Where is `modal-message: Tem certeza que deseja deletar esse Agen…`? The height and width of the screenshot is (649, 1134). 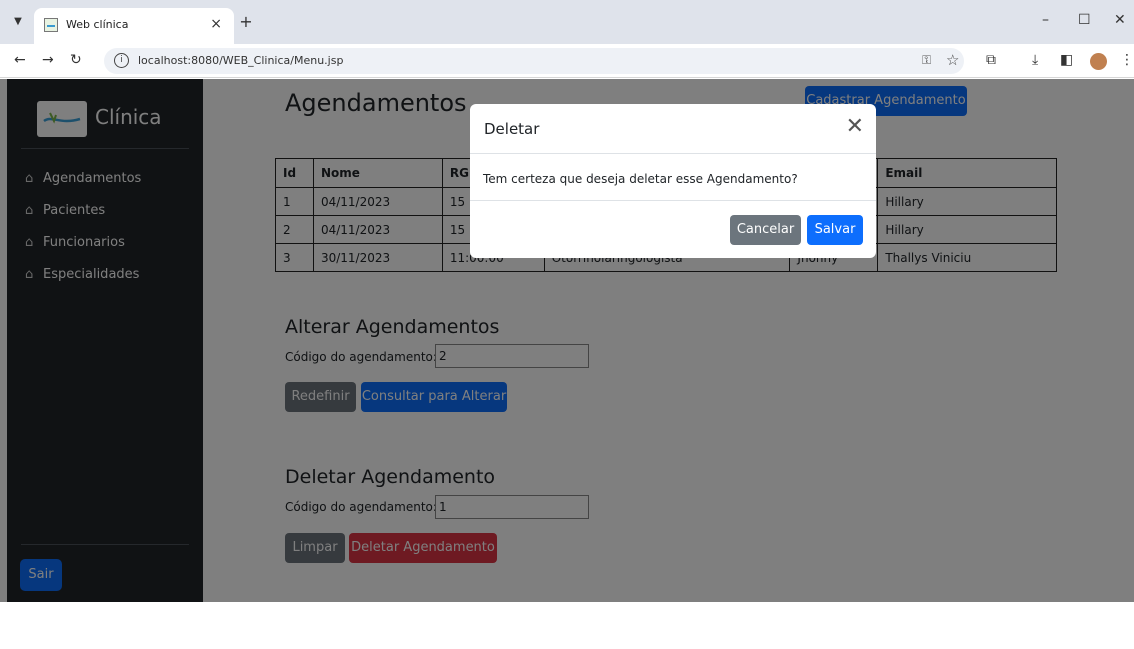 modal-message: Tem certeza que deseja deletar esse Agen… is located at coordinates (640, 179).